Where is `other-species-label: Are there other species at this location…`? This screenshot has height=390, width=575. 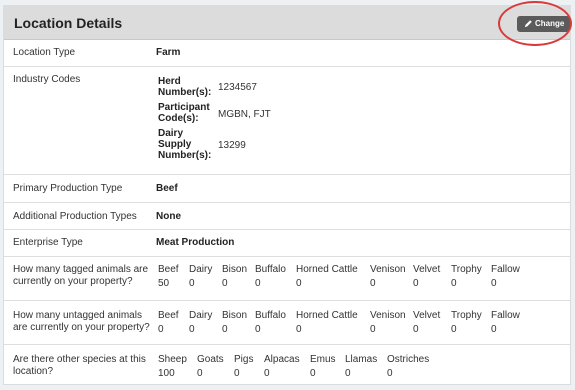
other-species-label: Are there other species at this location… is located at coordinates (79, 365).